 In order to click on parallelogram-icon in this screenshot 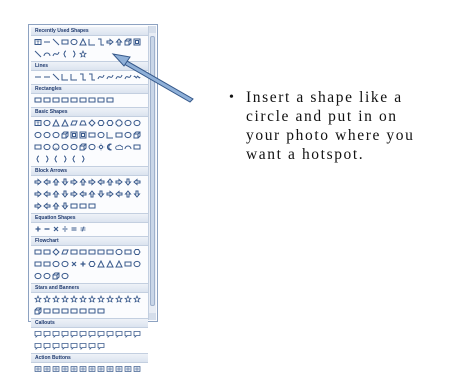, I will do `click(74, 123)`.